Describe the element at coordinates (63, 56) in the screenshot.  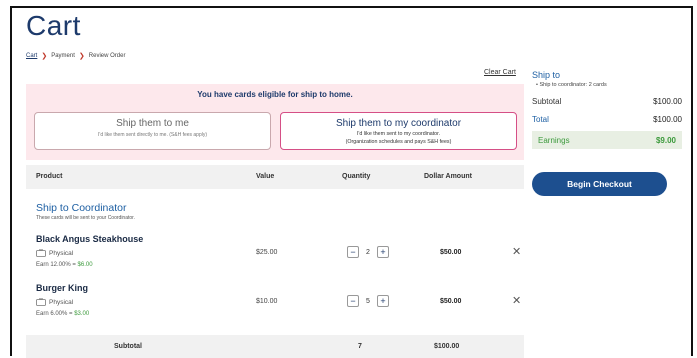
I see `breadcrumb-payment: Payment` at that location.